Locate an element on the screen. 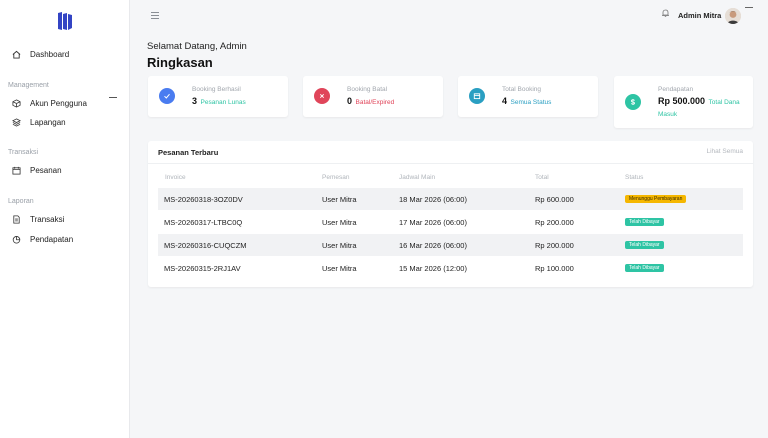  sidebar-item-dashboard: Dashboard is located at coordinates (40, 54).